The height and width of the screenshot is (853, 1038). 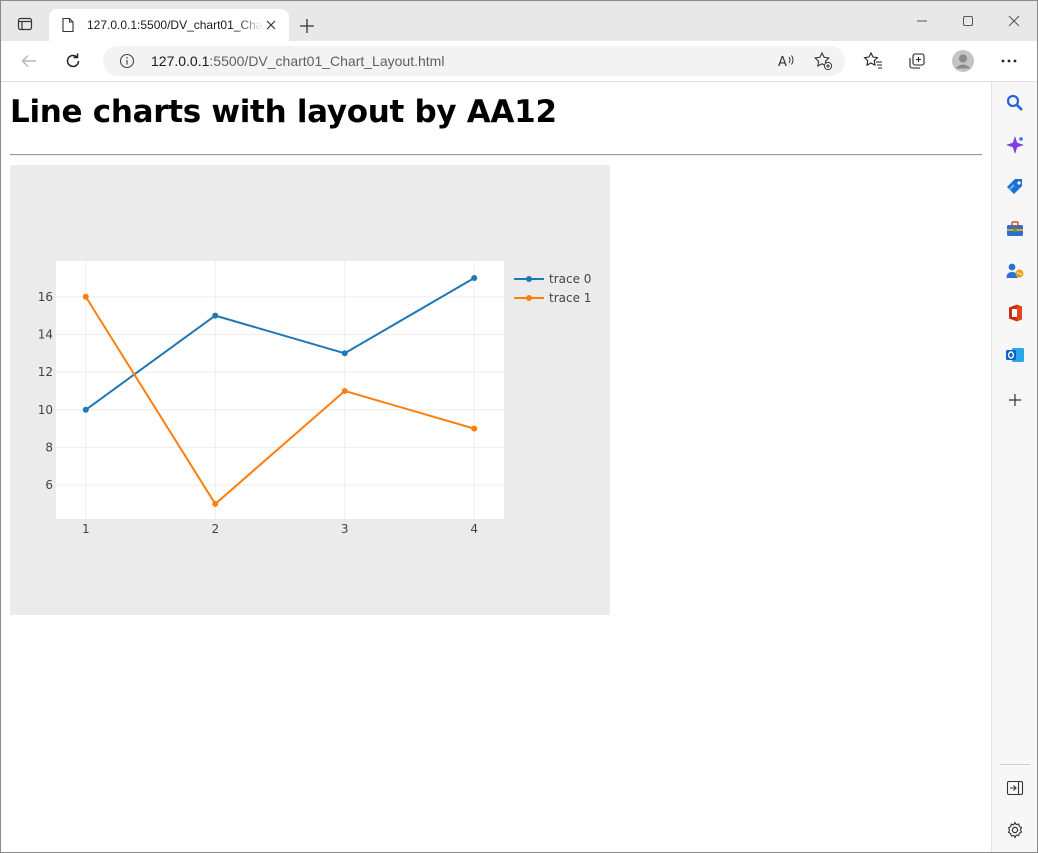 What do you see at coordinates (215, 529) in the screenshot?
I see `x-tick-label: 2` at bounding box center [215, 529].